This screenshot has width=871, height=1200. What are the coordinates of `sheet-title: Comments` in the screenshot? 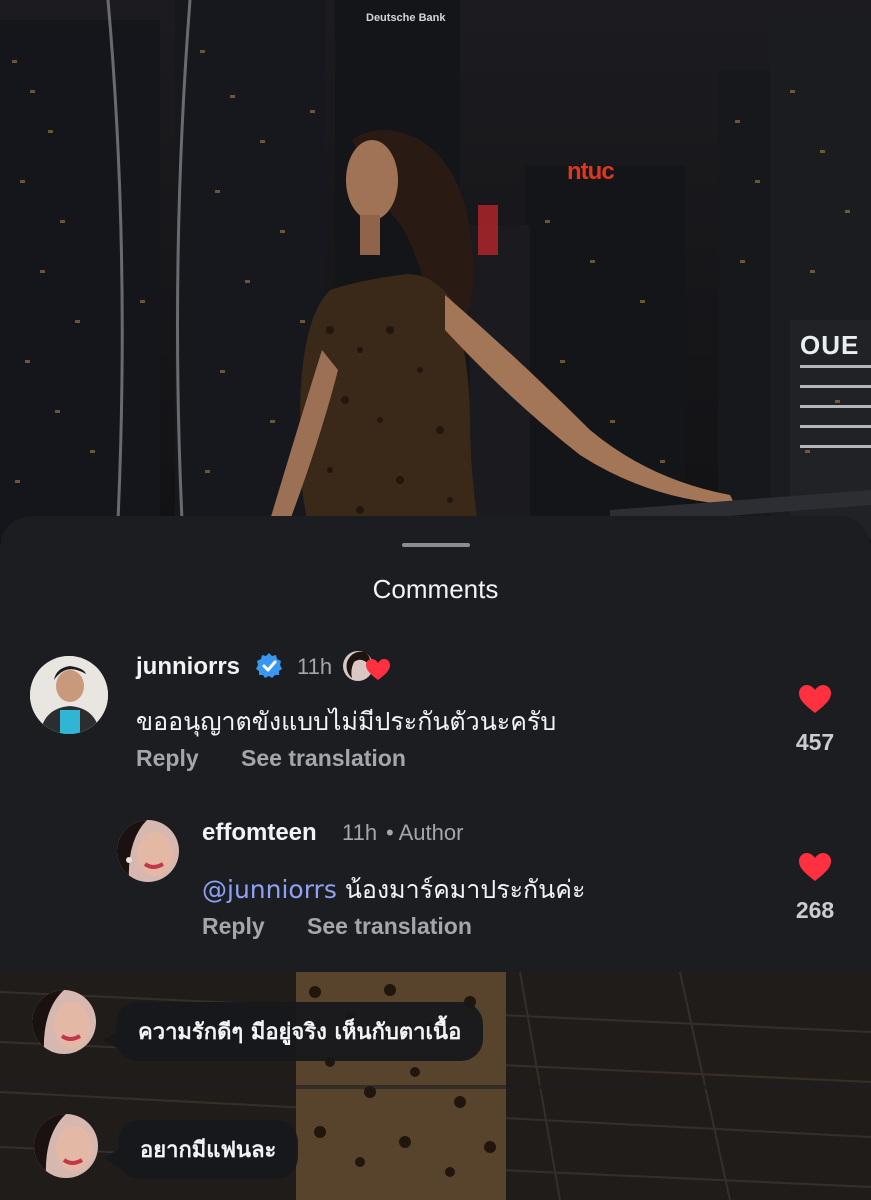 It's located at (435, 589).